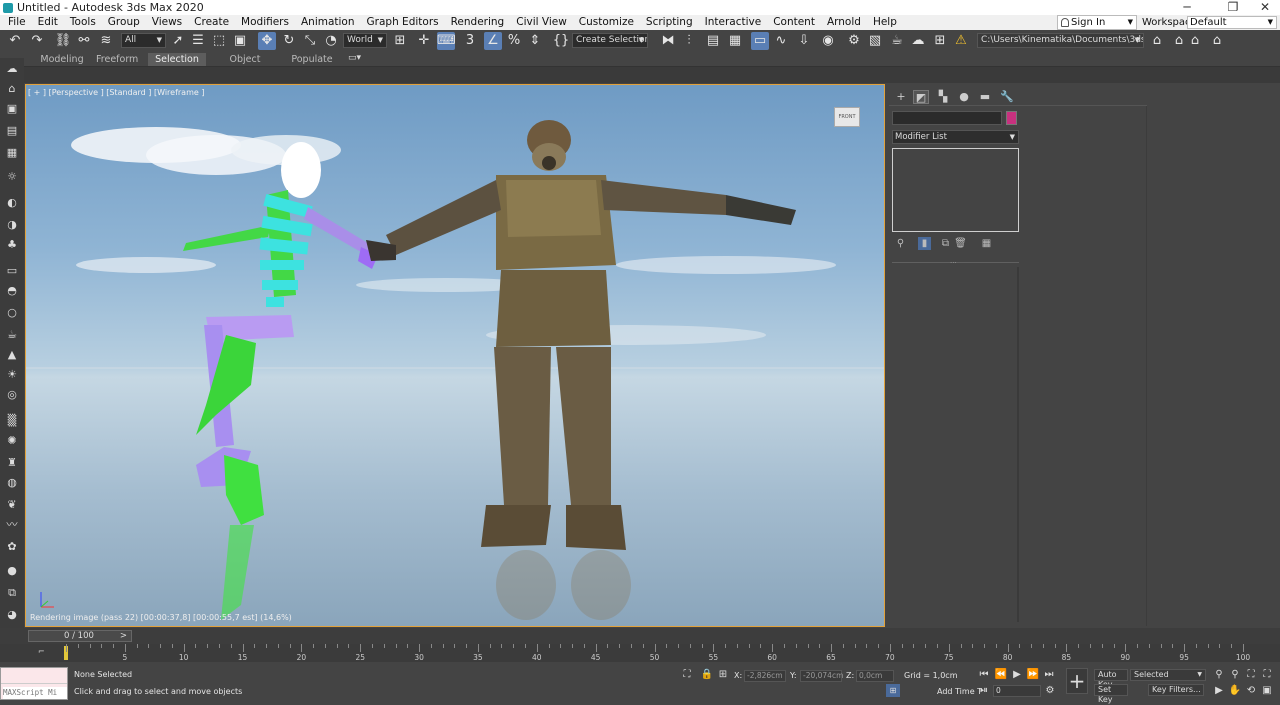  Describe the element at coordinates (1251, 690) in the screenshot. I see `orbit-icon: ⟲` at that location.